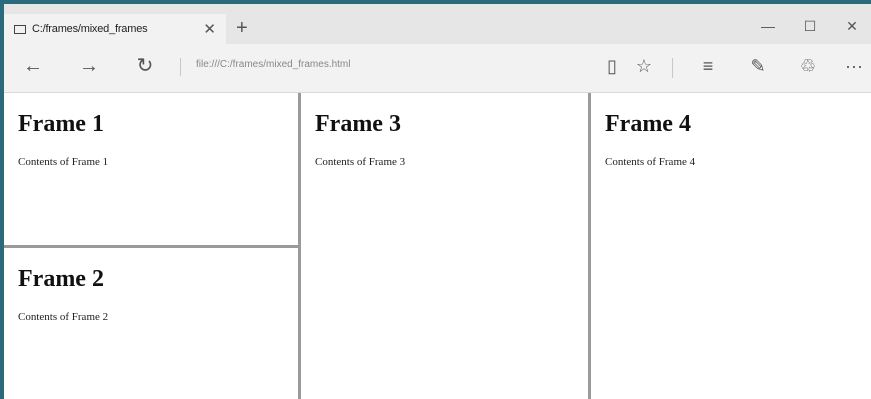 This screenshot has height=399, width=871. I want to click on maximize-button: ☐, so click(810, 26).